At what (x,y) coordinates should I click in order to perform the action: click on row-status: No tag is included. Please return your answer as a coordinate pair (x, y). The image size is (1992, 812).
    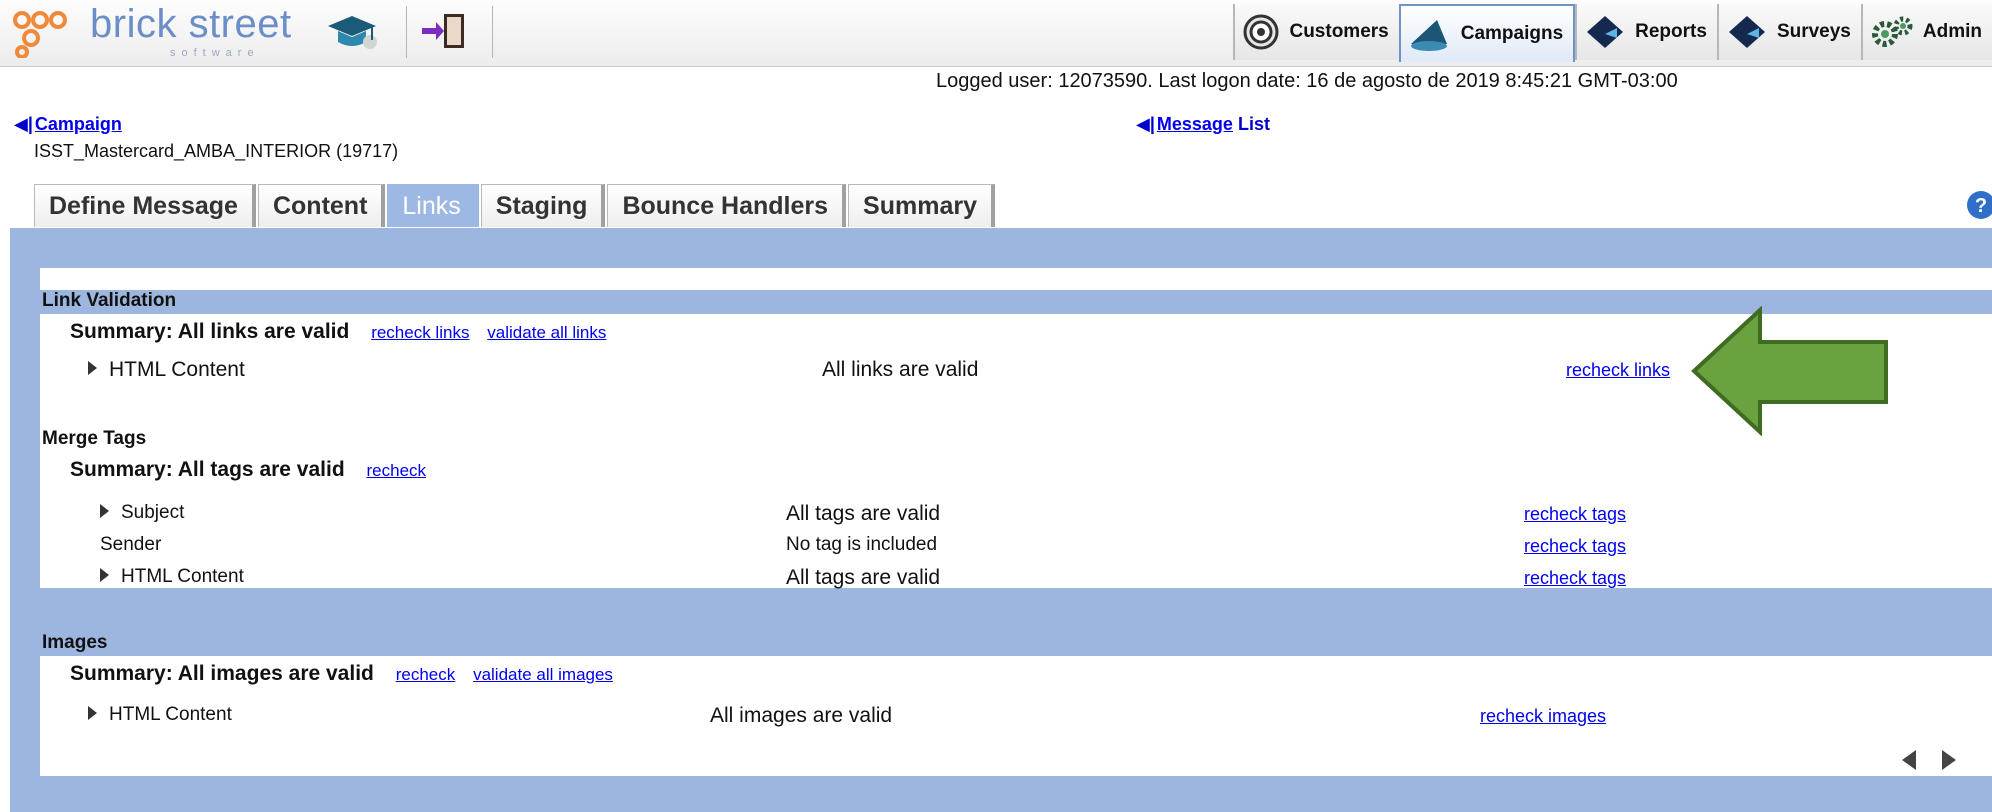
    Looking at the image, I should click on (862, 544).